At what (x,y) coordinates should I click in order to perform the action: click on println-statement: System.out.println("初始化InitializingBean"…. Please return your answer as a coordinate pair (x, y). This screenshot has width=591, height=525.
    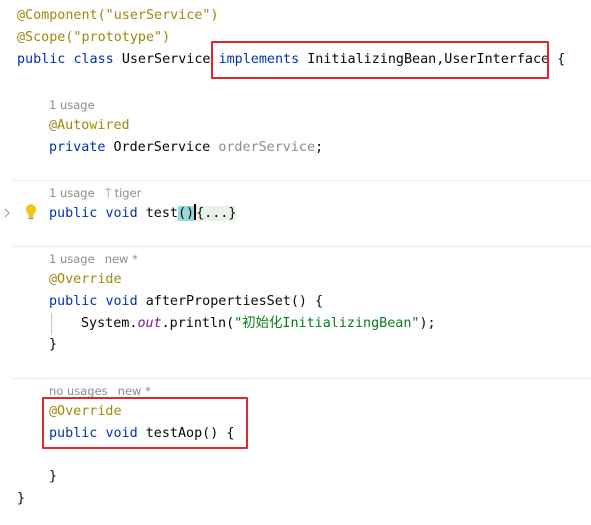
    Looking at the image, I should click on (258, 323).